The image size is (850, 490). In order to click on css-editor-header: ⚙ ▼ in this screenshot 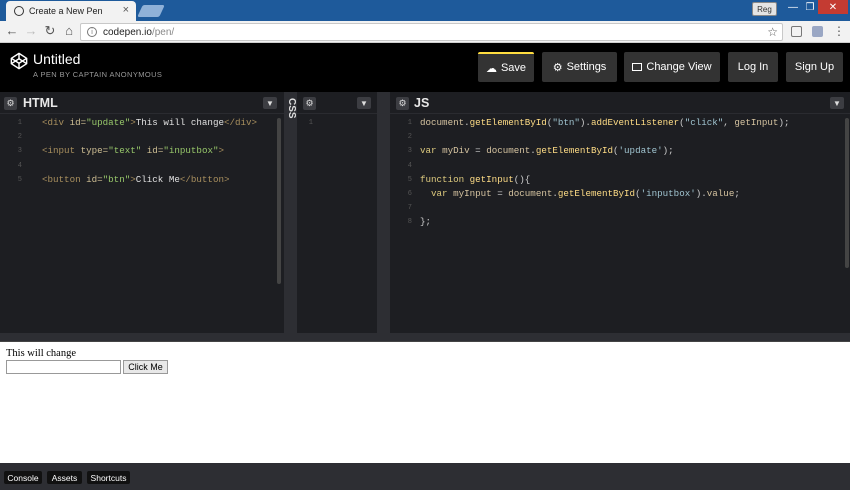, I will do `click(337, 103)`.